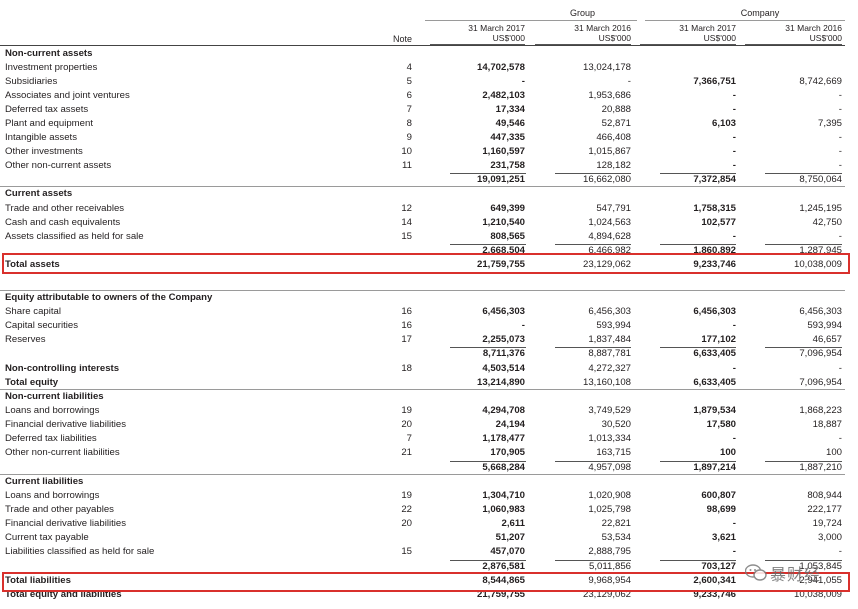 Image resolution: width=858 pixels, height=609 pixels. I want to click on note-ref: 8, so click(409, 123).